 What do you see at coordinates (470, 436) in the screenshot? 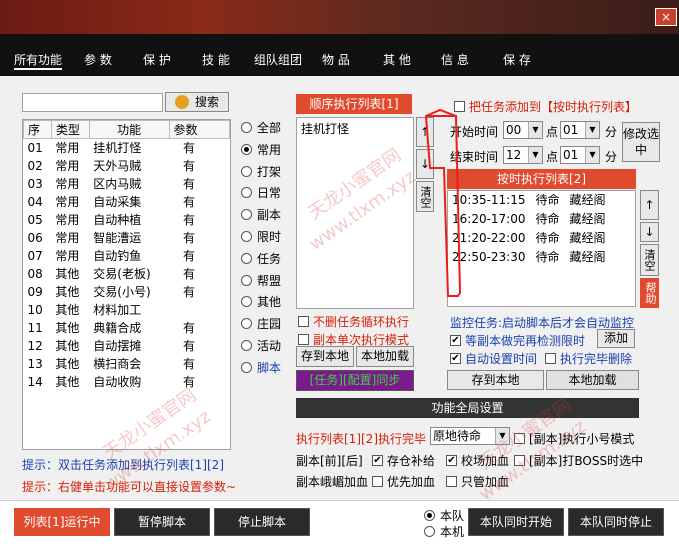
I see `exec-done-select: 原地待命 ▼` at bounding box center [470, 436].